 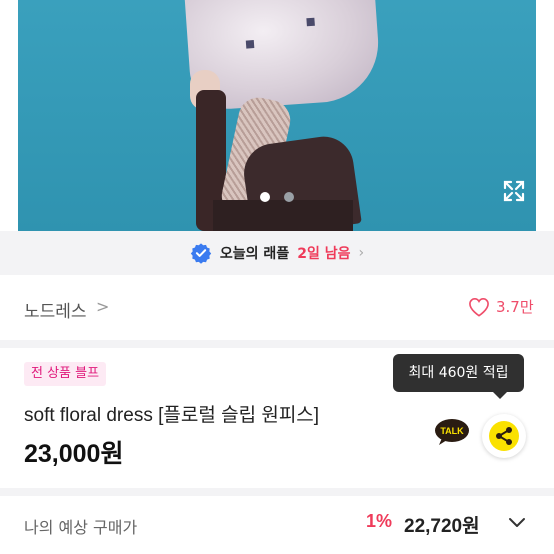 I want to click on estimated-price-label: 나의 예상 구매가, so click(x=81, y=527).